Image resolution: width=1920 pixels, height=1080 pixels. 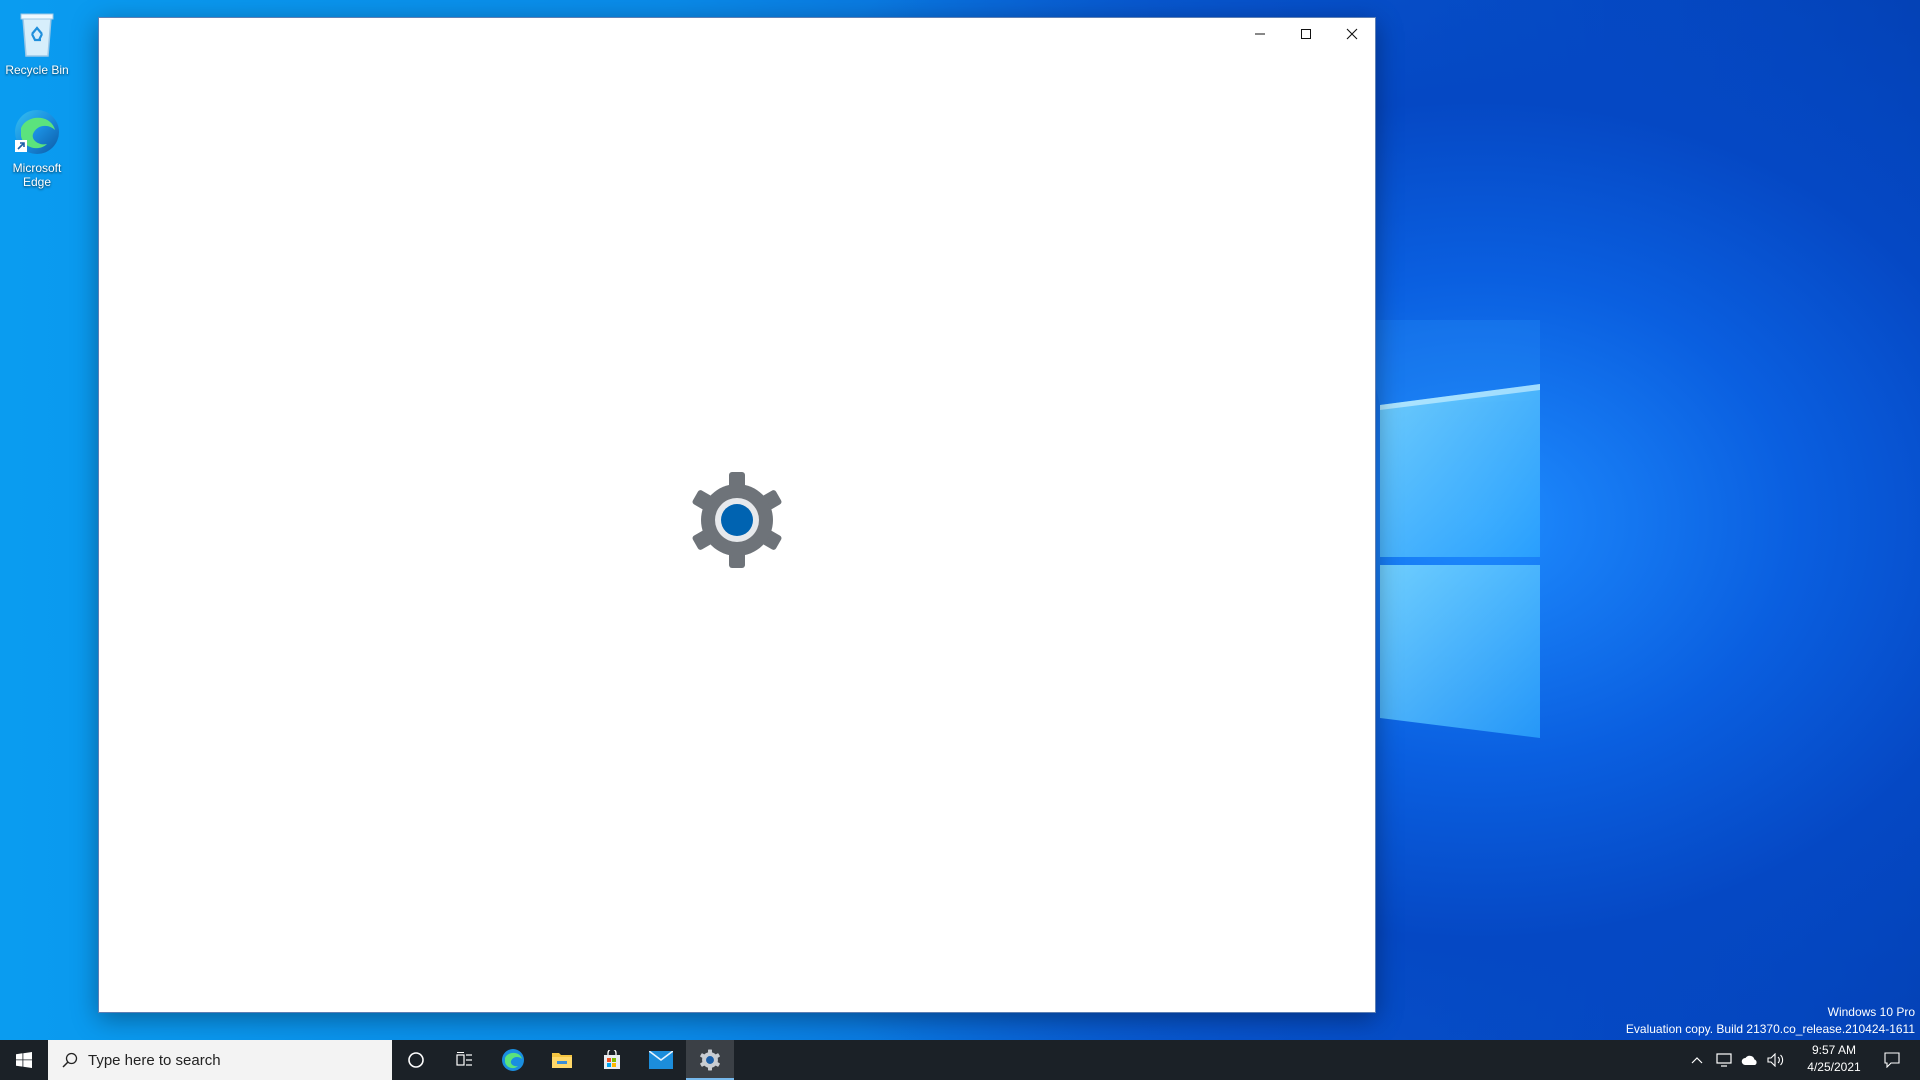 I want to click on minimize-icon, so click(x=1260, y=34).